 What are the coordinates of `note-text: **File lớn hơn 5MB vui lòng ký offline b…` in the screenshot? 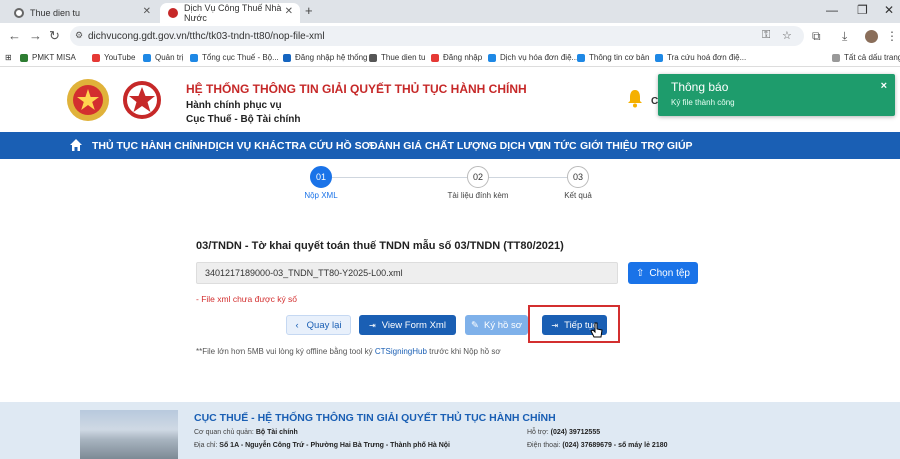 It's located at (285, 351).